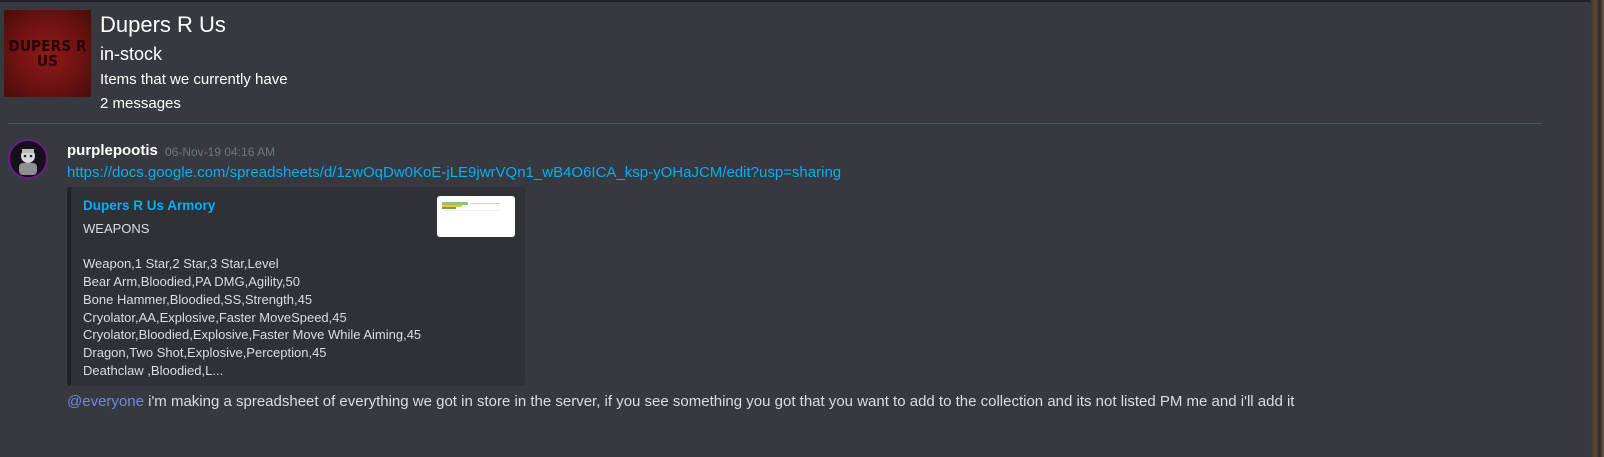  I want to click on spreadsheet-thumbnail-icon, so click(471, 206).